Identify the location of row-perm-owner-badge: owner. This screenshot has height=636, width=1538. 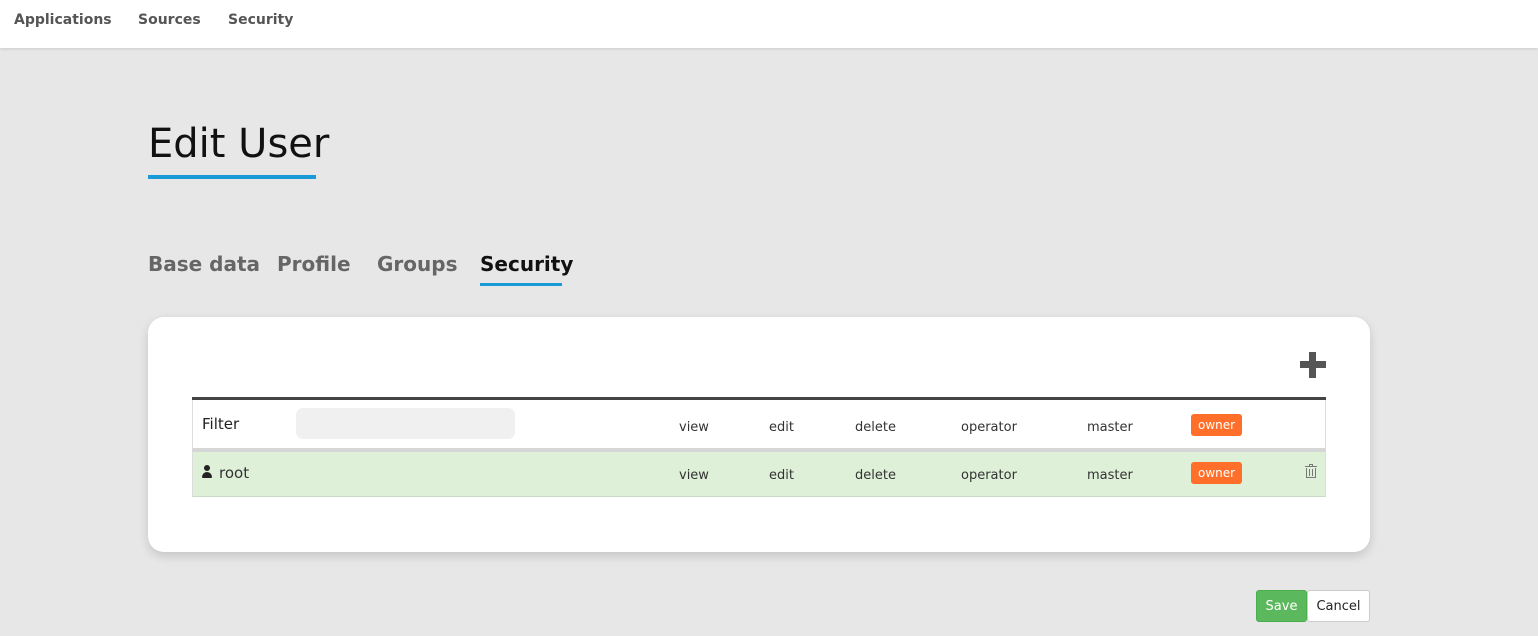
(1217, 473).